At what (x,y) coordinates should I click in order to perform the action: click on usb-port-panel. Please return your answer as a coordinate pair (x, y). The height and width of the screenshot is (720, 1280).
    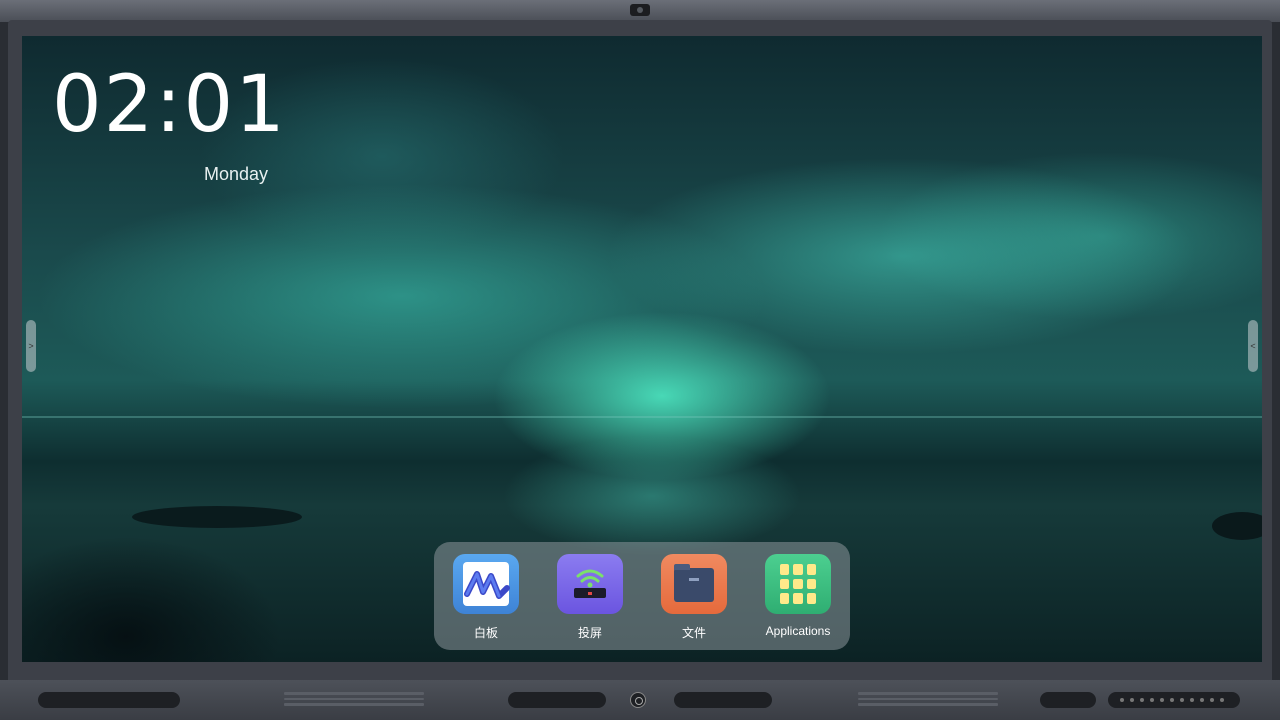
    Looking at the image, I should click on (1068, 700).